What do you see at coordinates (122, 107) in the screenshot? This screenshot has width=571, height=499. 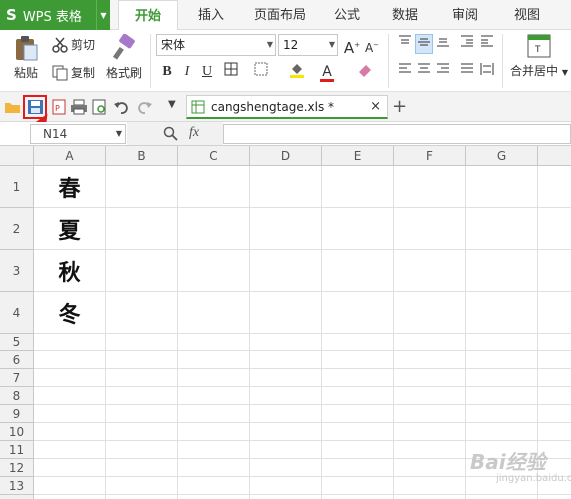 I see `undo-icon` at bounding box center [122, 107].